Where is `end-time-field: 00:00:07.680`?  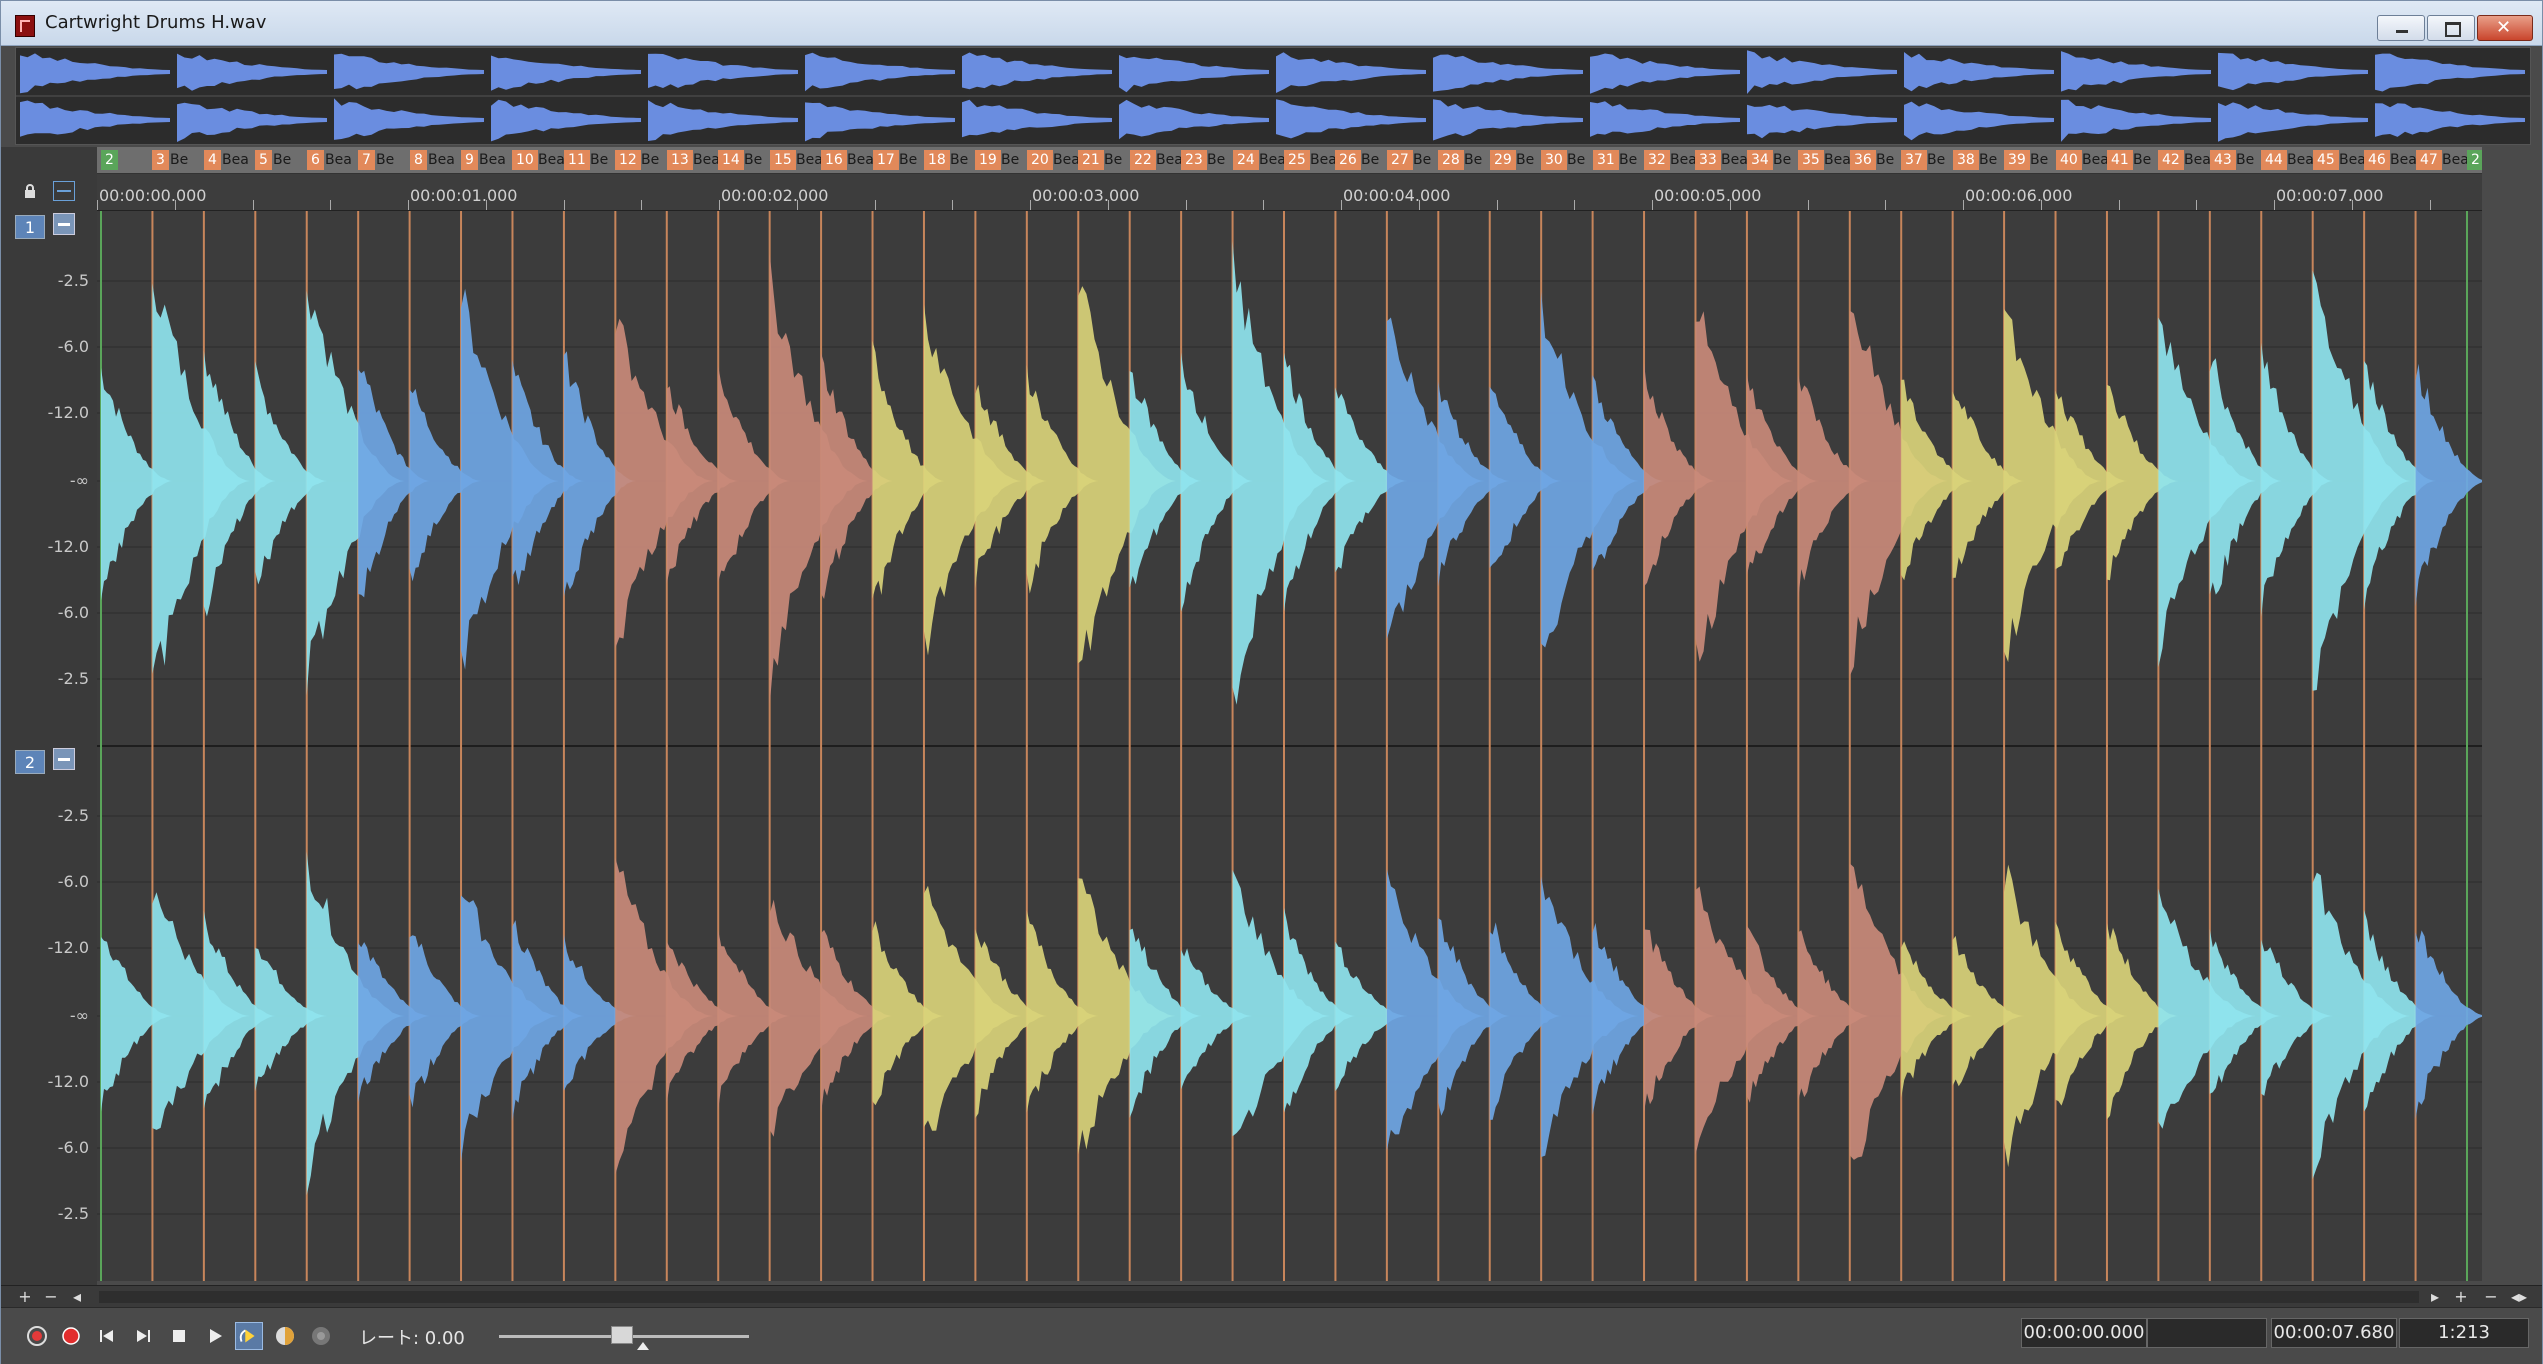
end-time-field: 00:00:07.680 is located at coordinates (2334, 1333).